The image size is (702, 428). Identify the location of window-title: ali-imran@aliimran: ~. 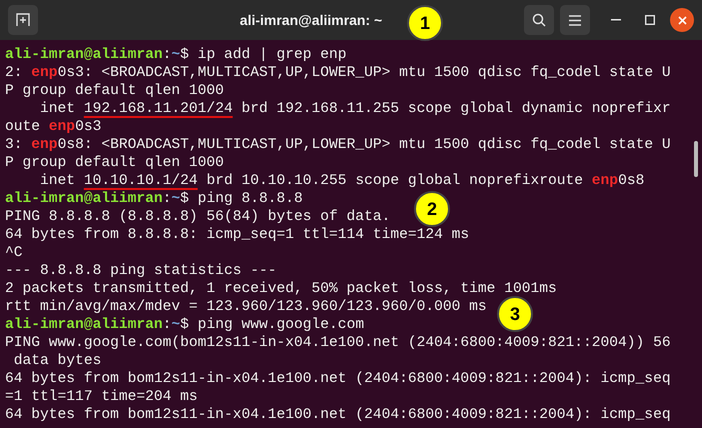
(311, 20).